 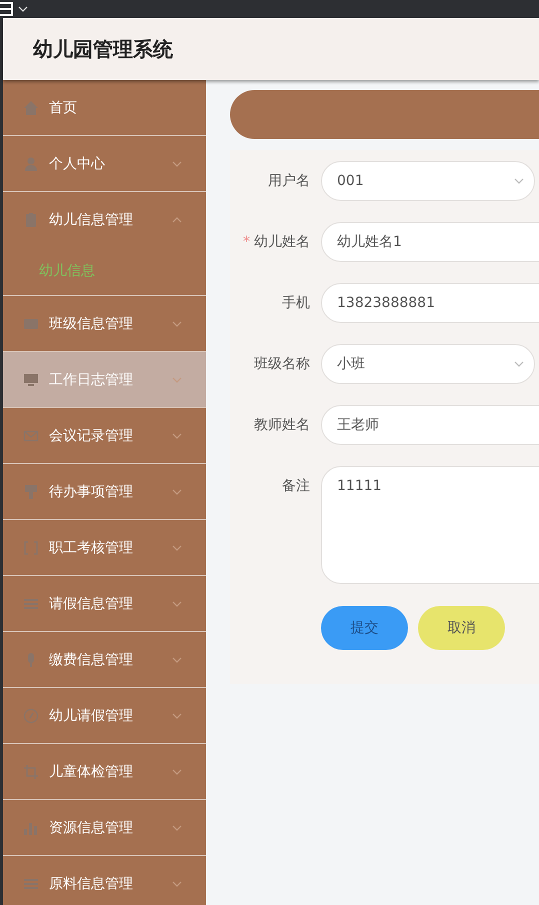 What do you see at coordinates (31, 108) in the screenshot?
I see `home-icon` at bounding box center [31, 108].